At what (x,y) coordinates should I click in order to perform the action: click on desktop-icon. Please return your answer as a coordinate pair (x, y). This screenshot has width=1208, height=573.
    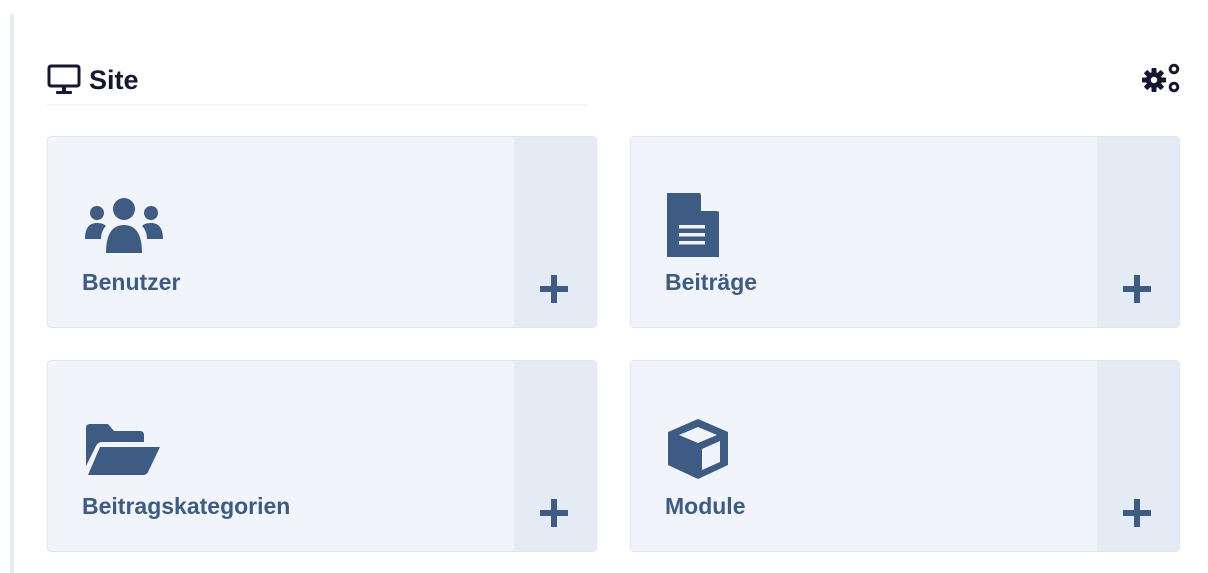
    Looking at the image, I should click on (64, 80).